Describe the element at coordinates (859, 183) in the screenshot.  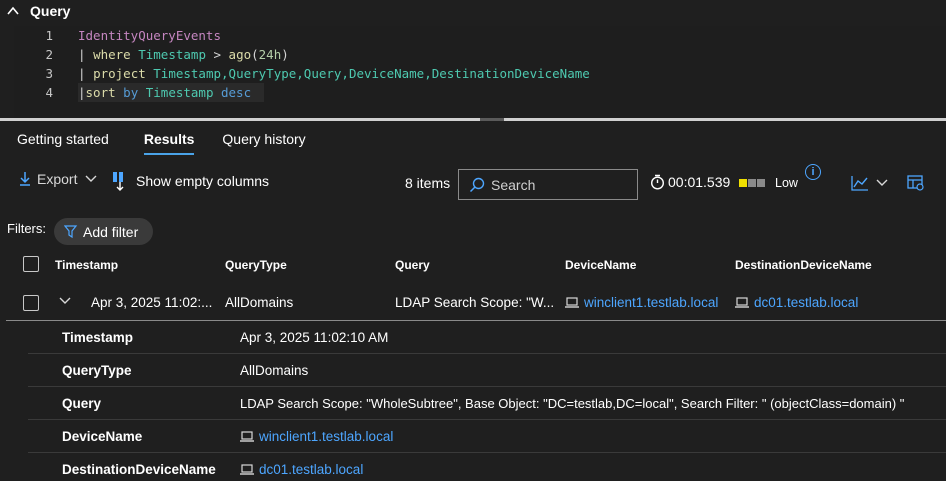
I see `line-chart-icon` at that location.